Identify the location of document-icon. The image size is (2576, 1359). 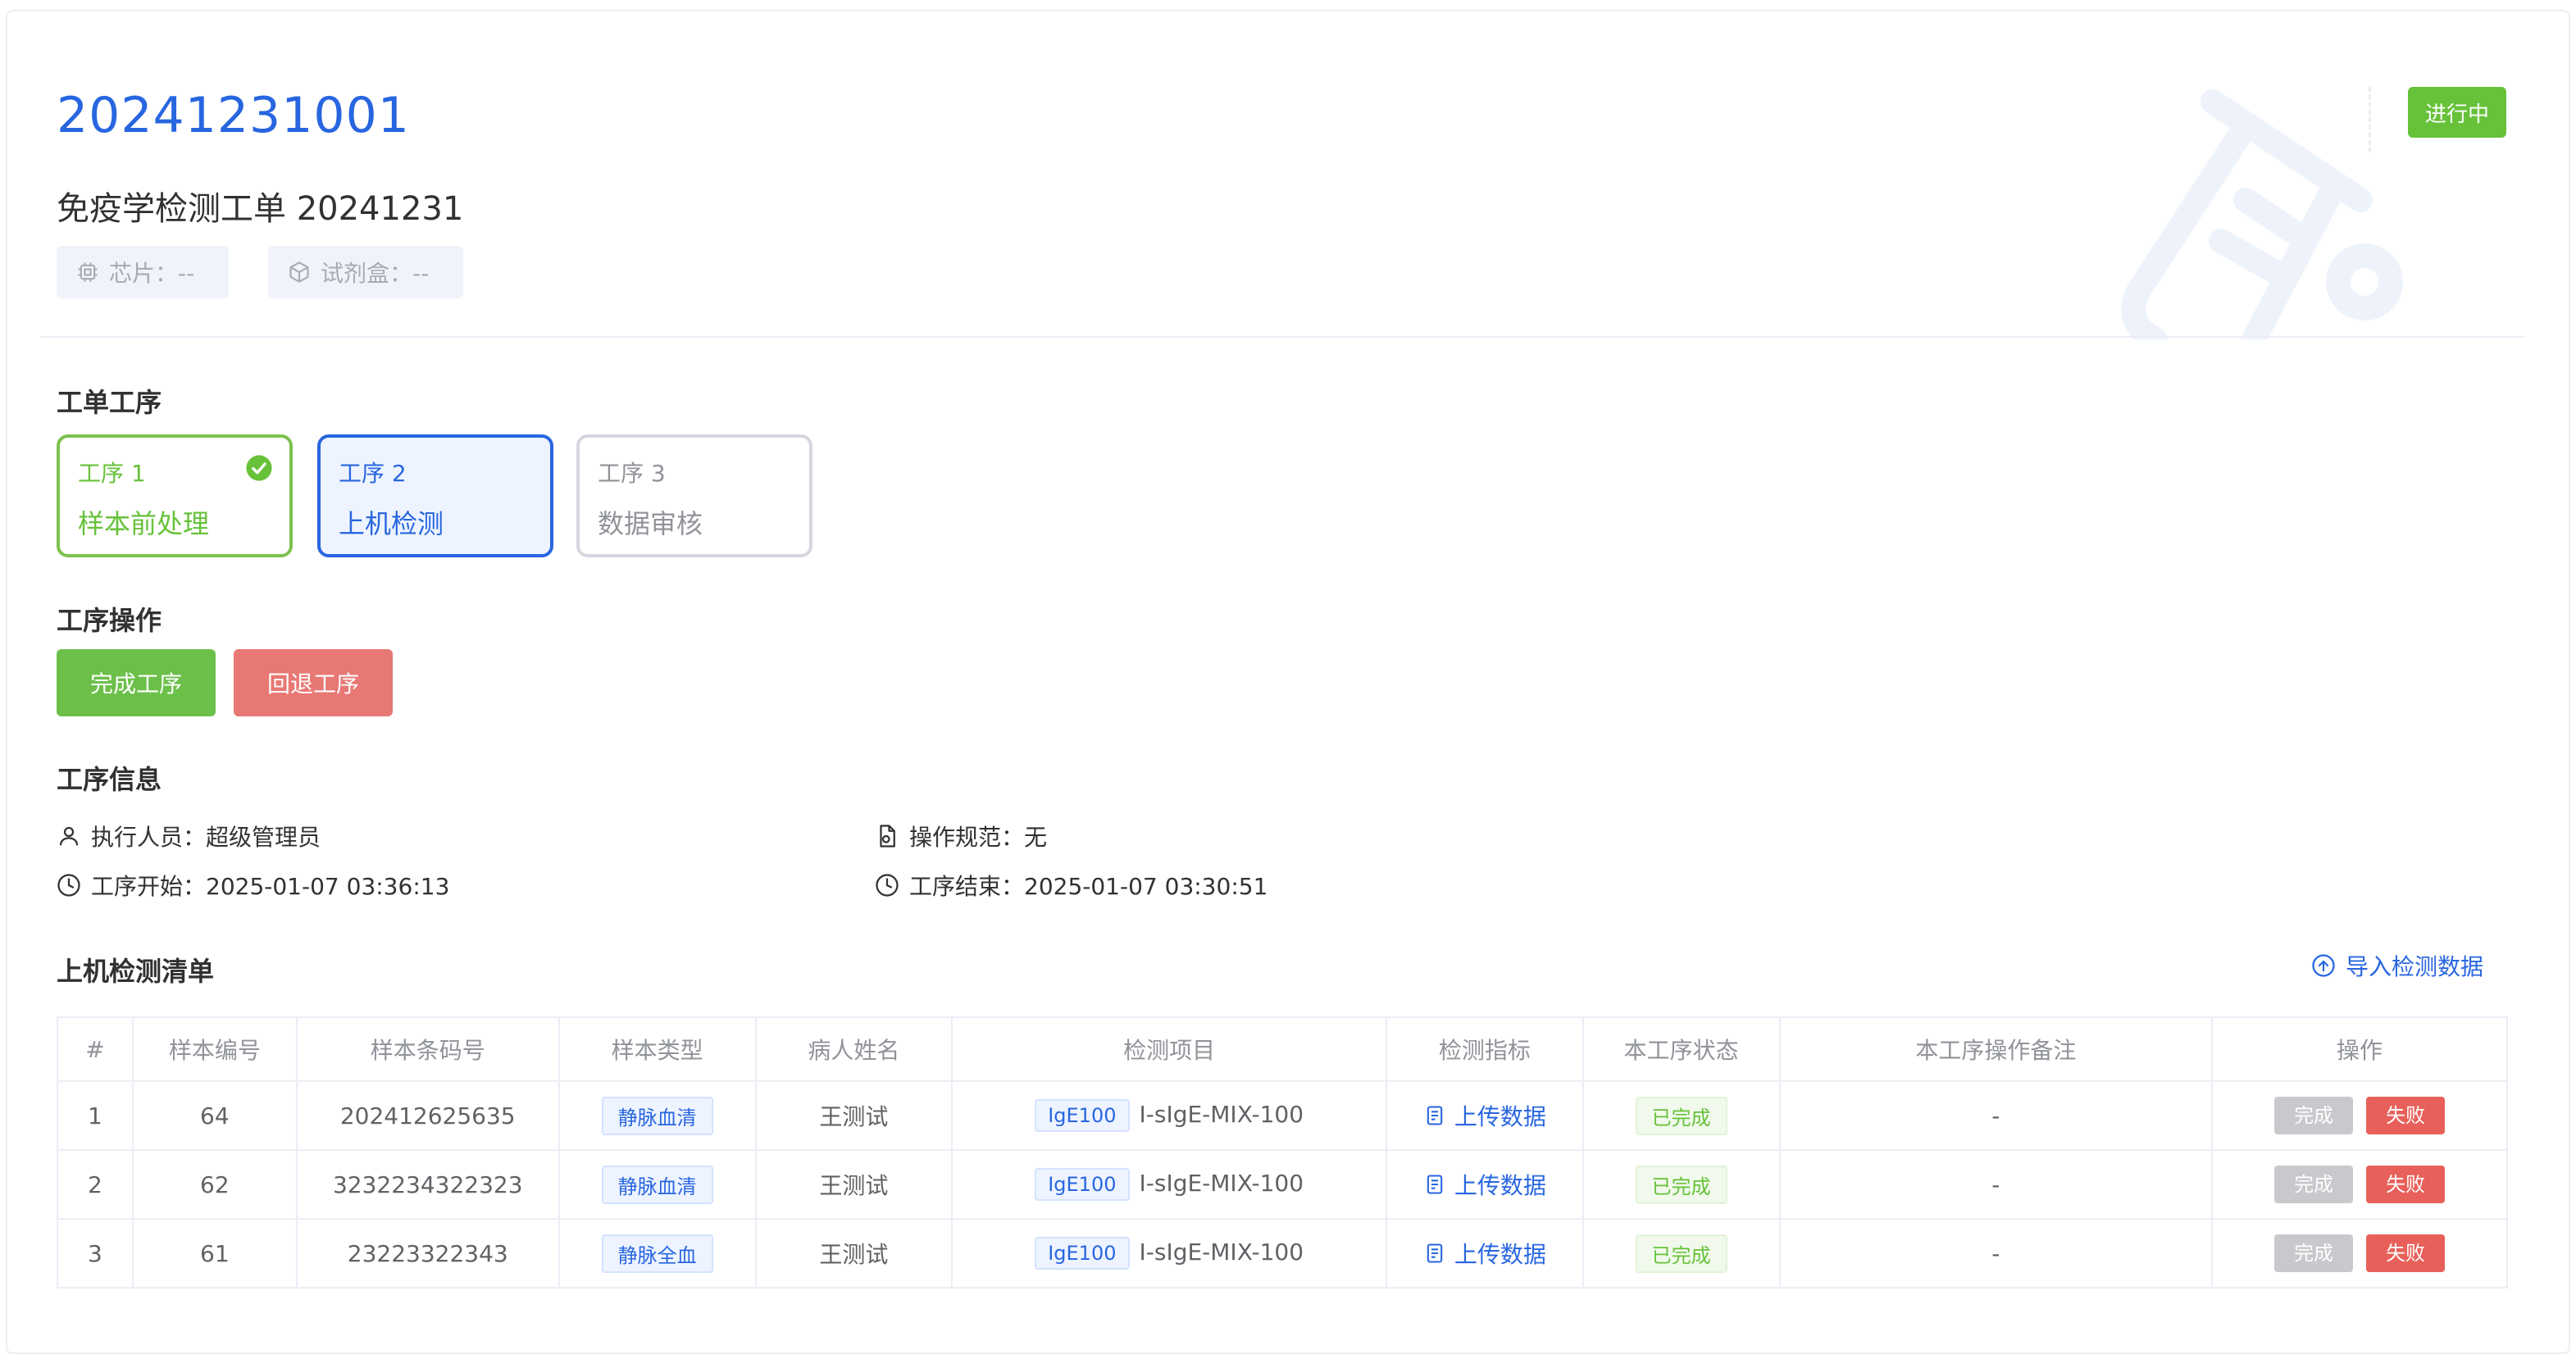
(887, 836).